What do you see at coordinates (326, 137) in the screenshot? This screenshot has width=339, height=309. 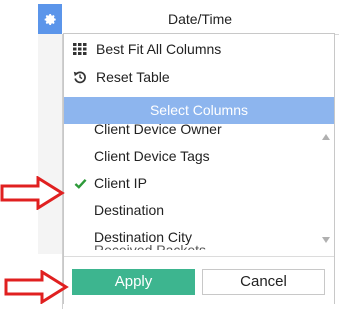 I see `scroll-up-icon` at bounding box center [326, 137].